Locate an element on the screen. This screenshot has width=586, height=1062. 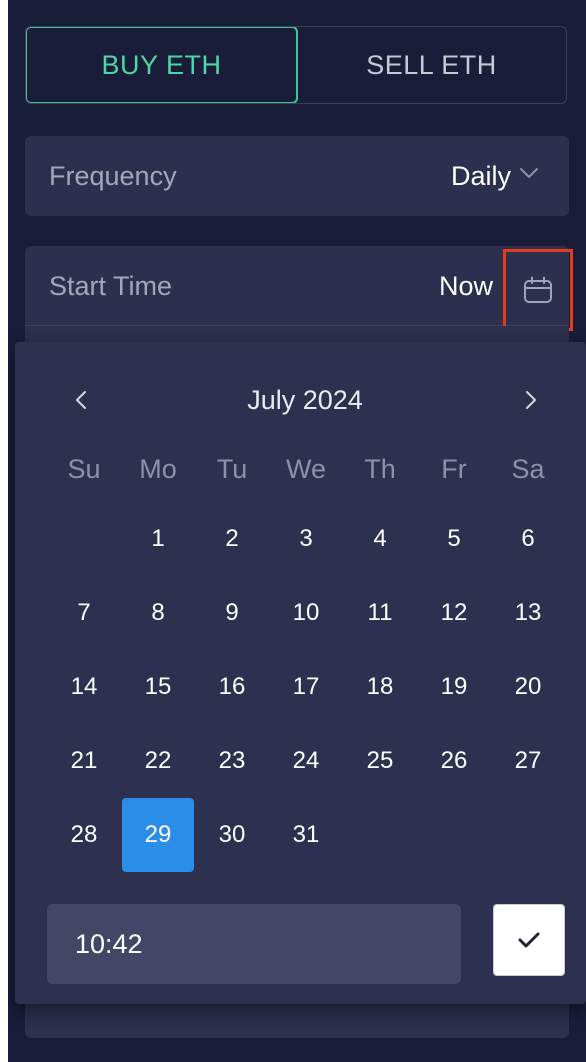
calendar-week: 28 29 30 31 is located at coordinates (313, 835).